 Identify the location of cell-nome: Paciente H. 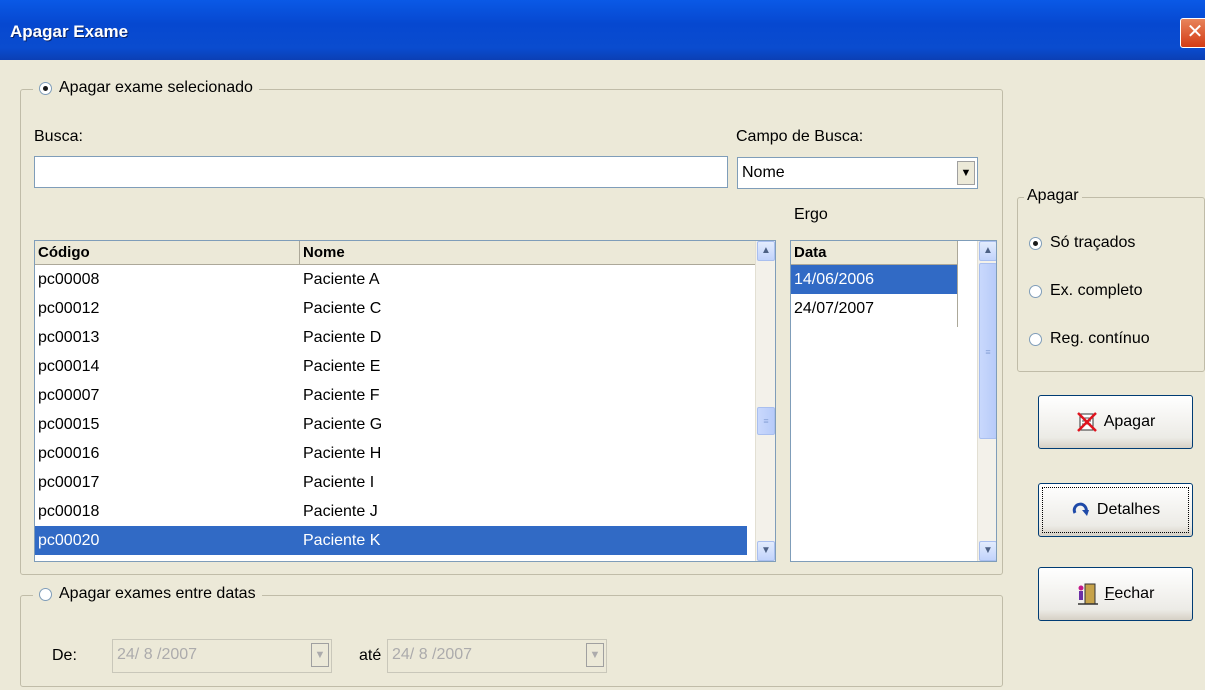
(342, 453).